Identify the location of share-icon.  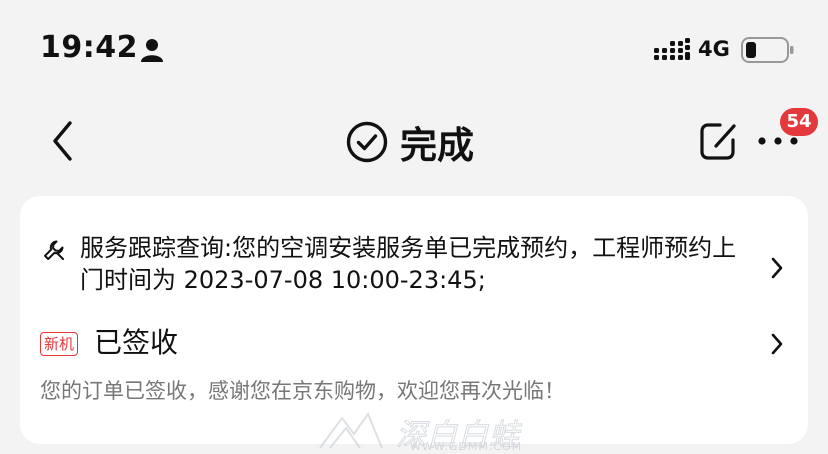
(718, 141).